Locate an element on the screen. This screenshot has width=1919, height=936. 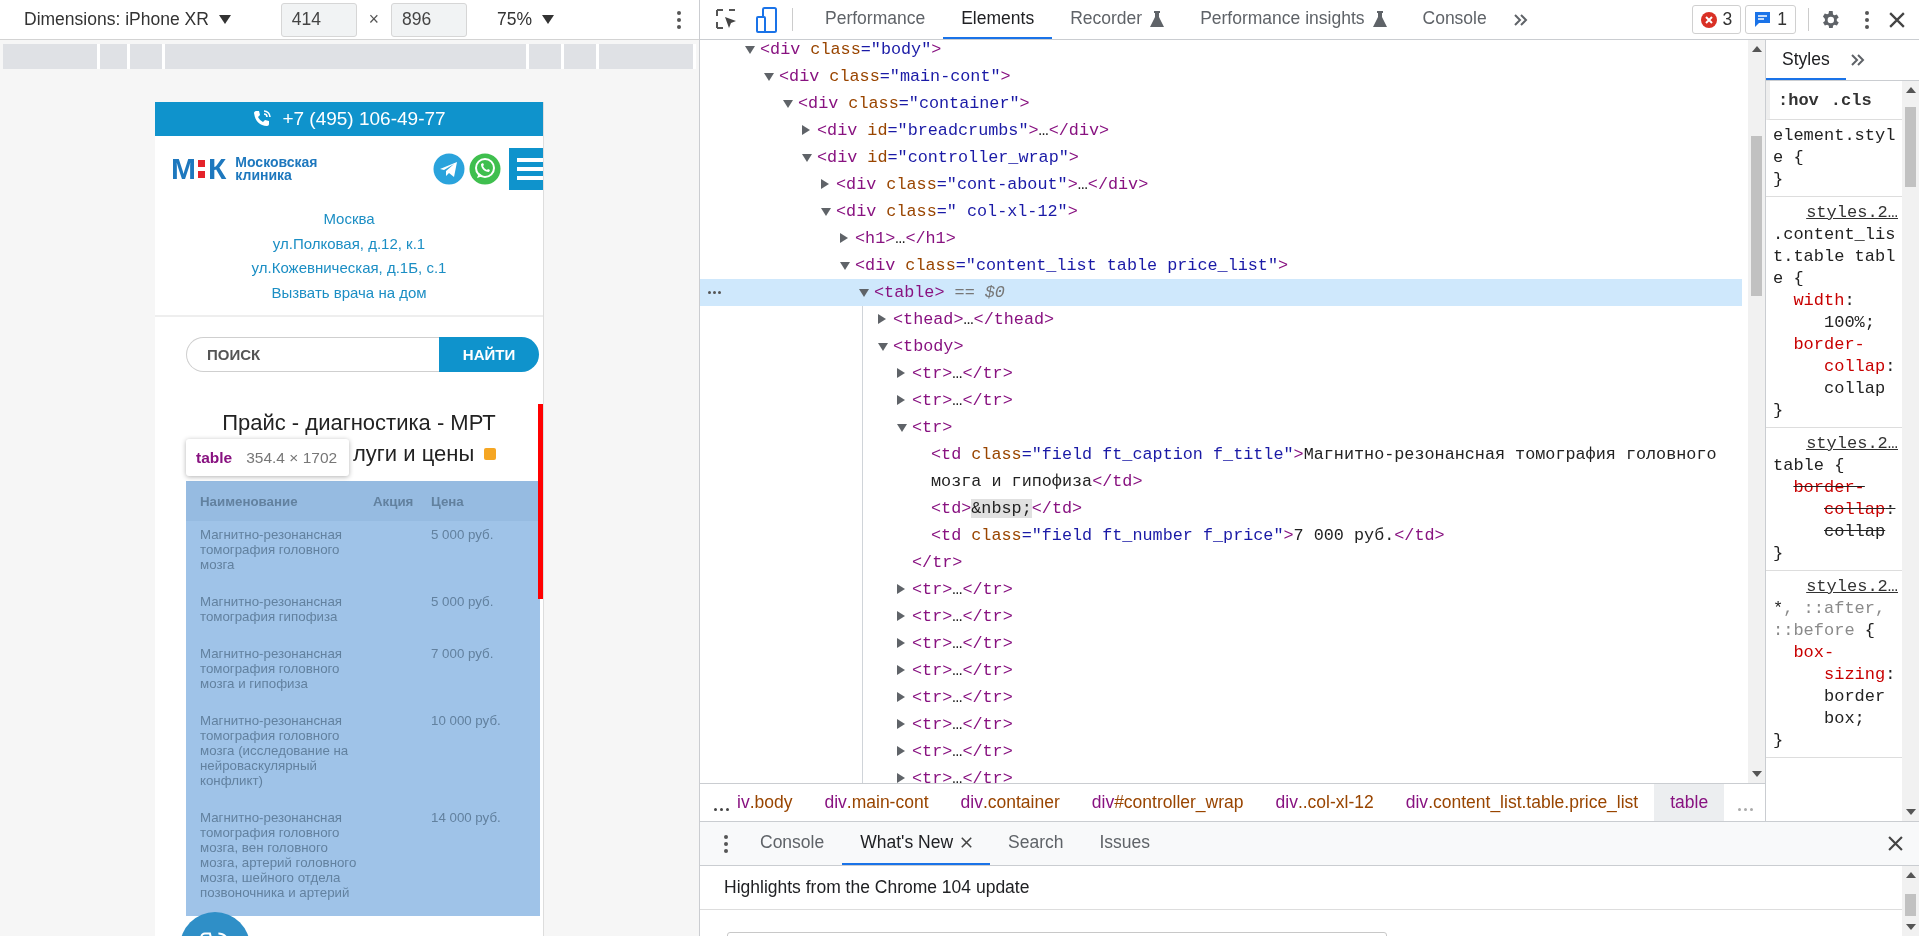
panel-tab: Recorder is located at coordinates (1117, 19).